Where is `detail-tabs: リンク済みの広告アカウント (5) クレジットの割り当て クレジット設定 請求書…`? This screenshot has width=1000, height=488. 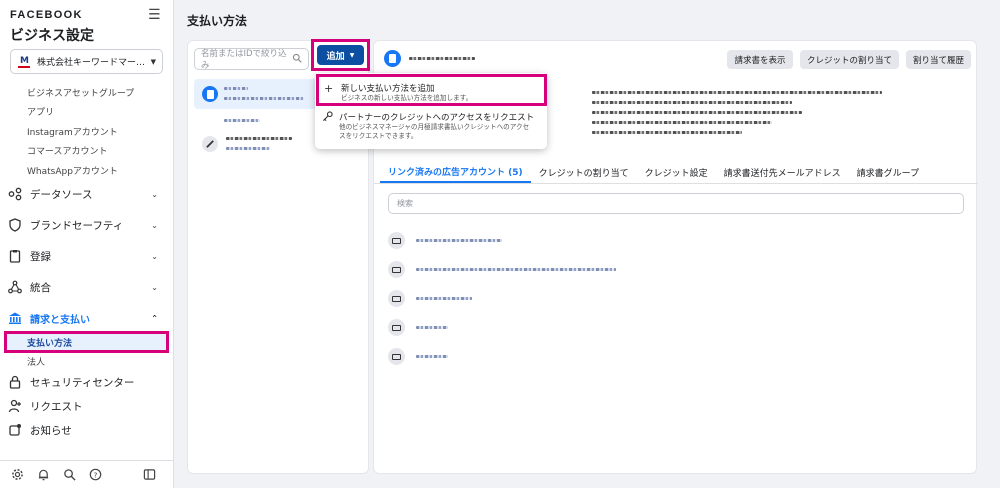
detail-tabs: リンク済みの広告アカウント (5) クレジットの割り当て クレジット設定 請求書… is located at coordinates (653, 172).